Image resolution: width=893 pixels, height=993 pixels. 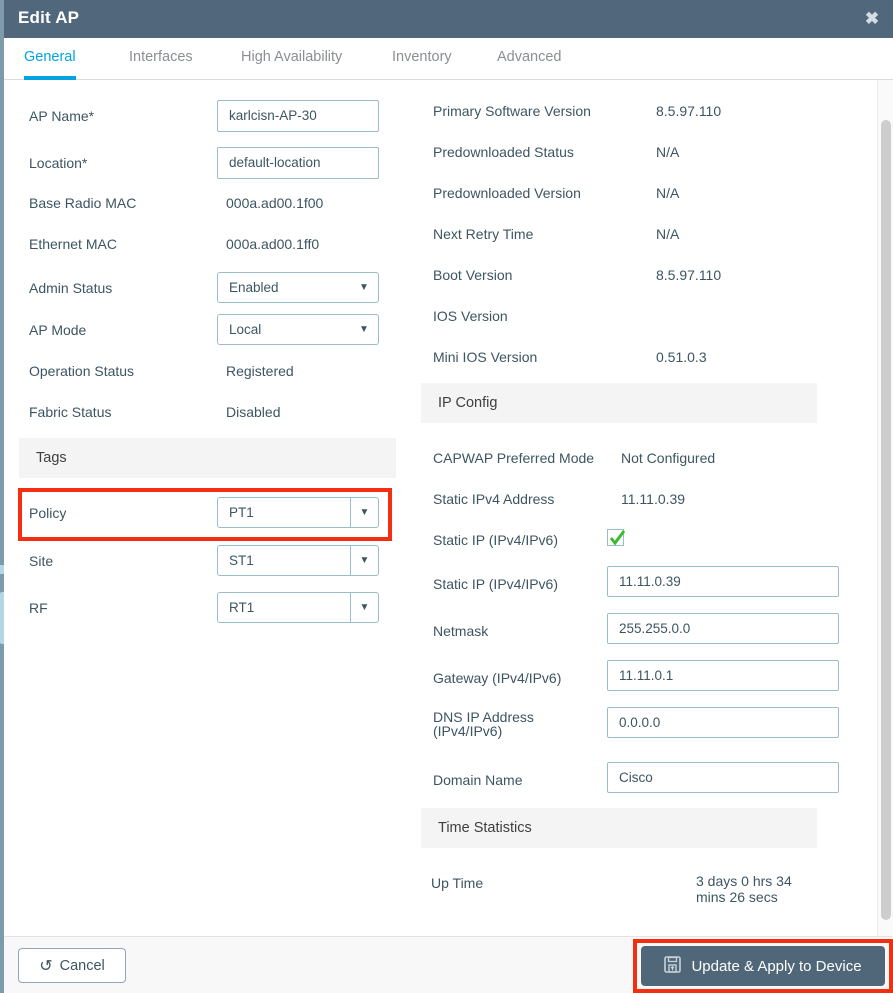 What do you see at coordinates (619, 828) in the screenshot?
I see `time-statistics-section-header: Time Statistics` at bounding box center [619, 828].